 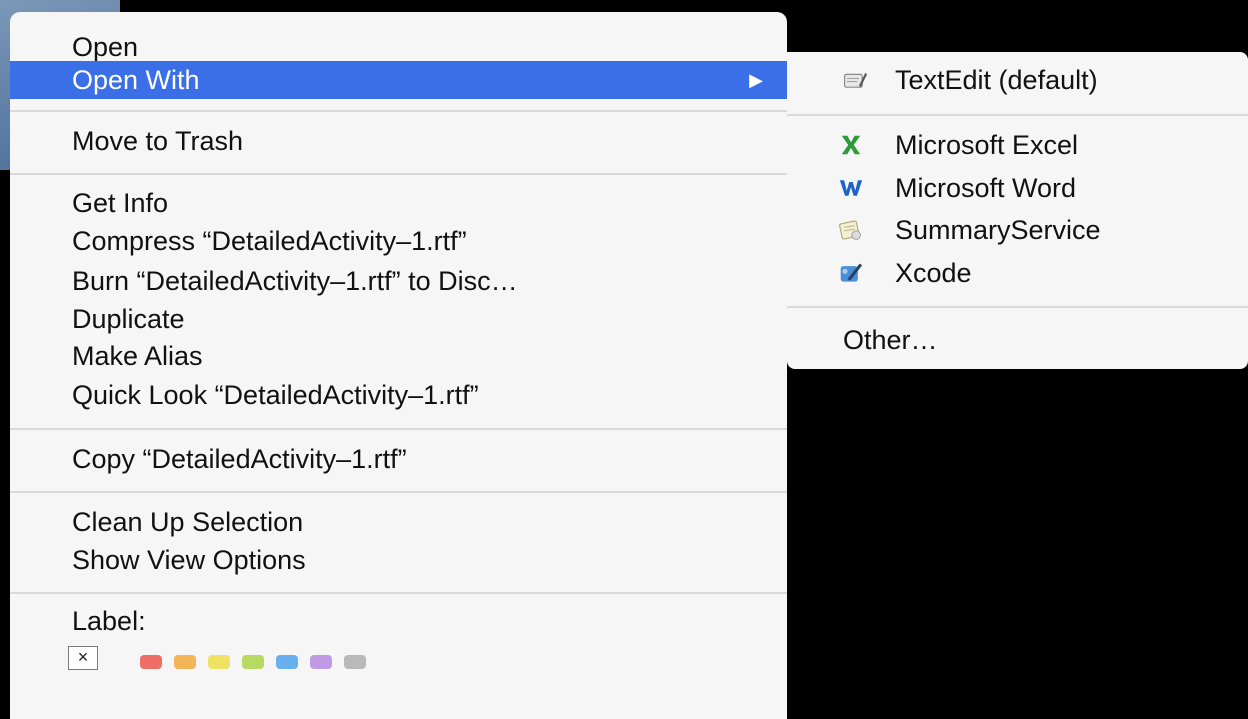 I want to click on menu-item-open-with: Open With ▶, so click(x=398, y=80).